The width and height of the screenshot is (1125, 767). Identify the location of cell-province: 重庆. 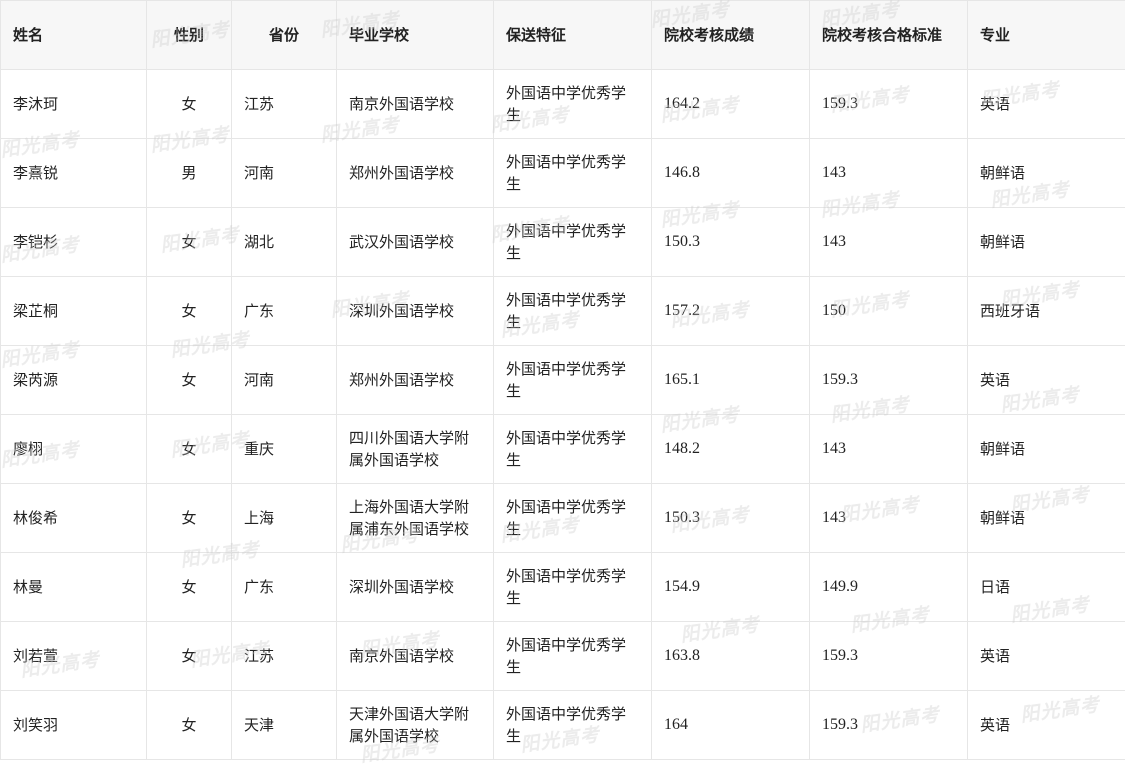
(284, 449).